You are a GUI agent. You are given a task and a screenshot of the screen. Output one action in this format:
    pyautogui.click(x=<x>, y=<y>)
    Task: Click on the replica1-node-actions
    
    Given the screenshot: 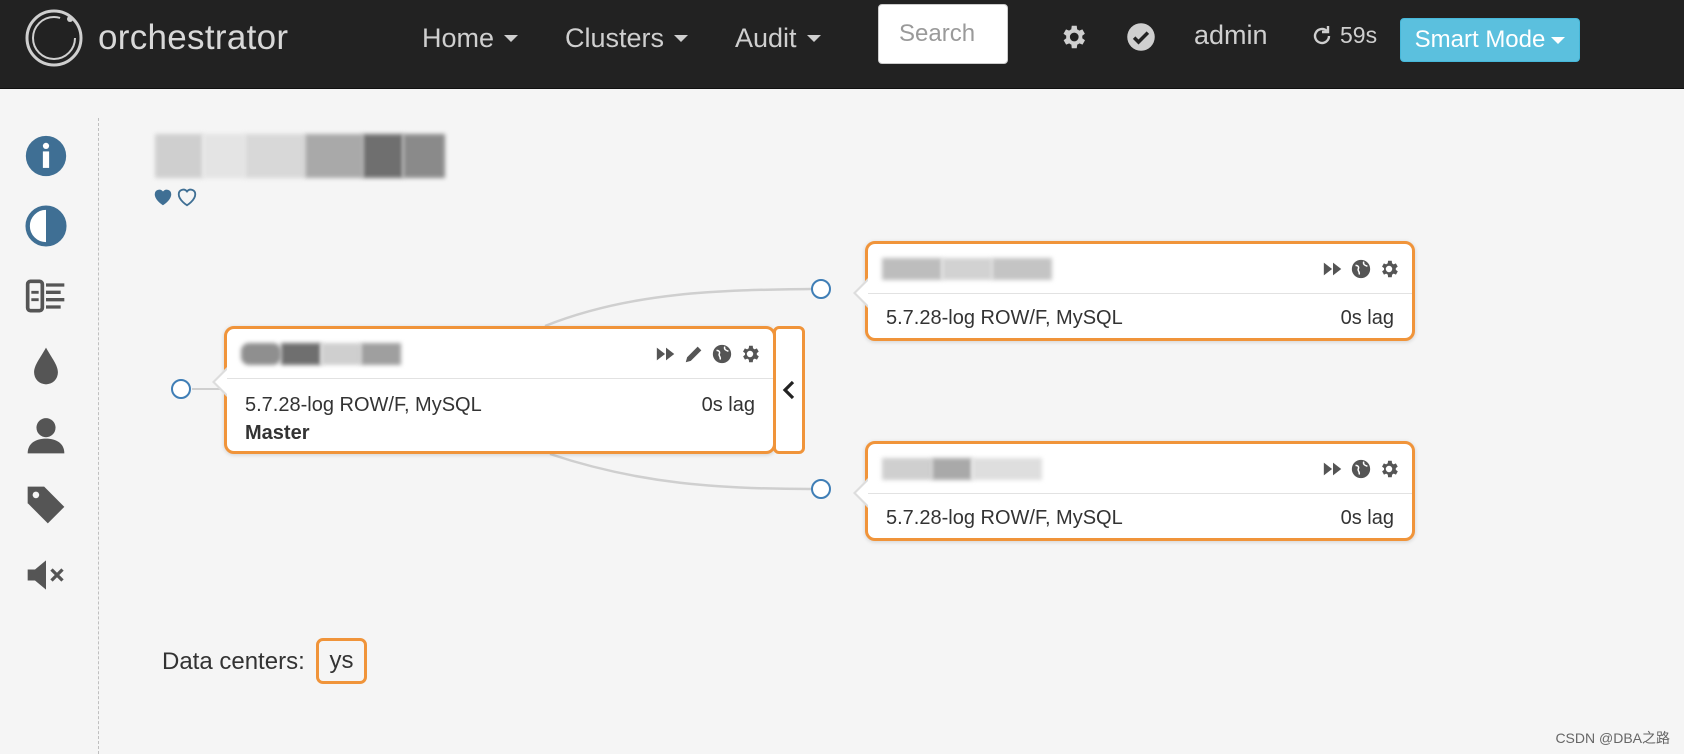 What is the action you would take?
    pyautogui.click(x=1361, y=269)
    